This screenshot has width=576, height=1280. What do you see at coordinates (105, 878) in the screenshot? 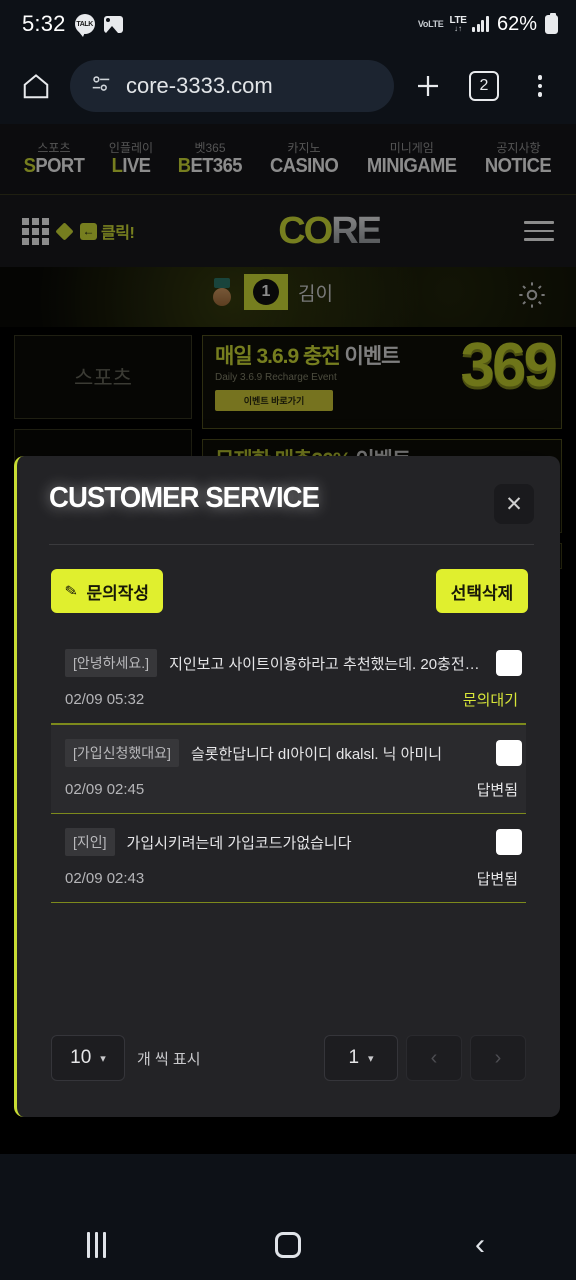
I see `inquiry-date: 02/09 02:43` at bounding box center [105, 878].